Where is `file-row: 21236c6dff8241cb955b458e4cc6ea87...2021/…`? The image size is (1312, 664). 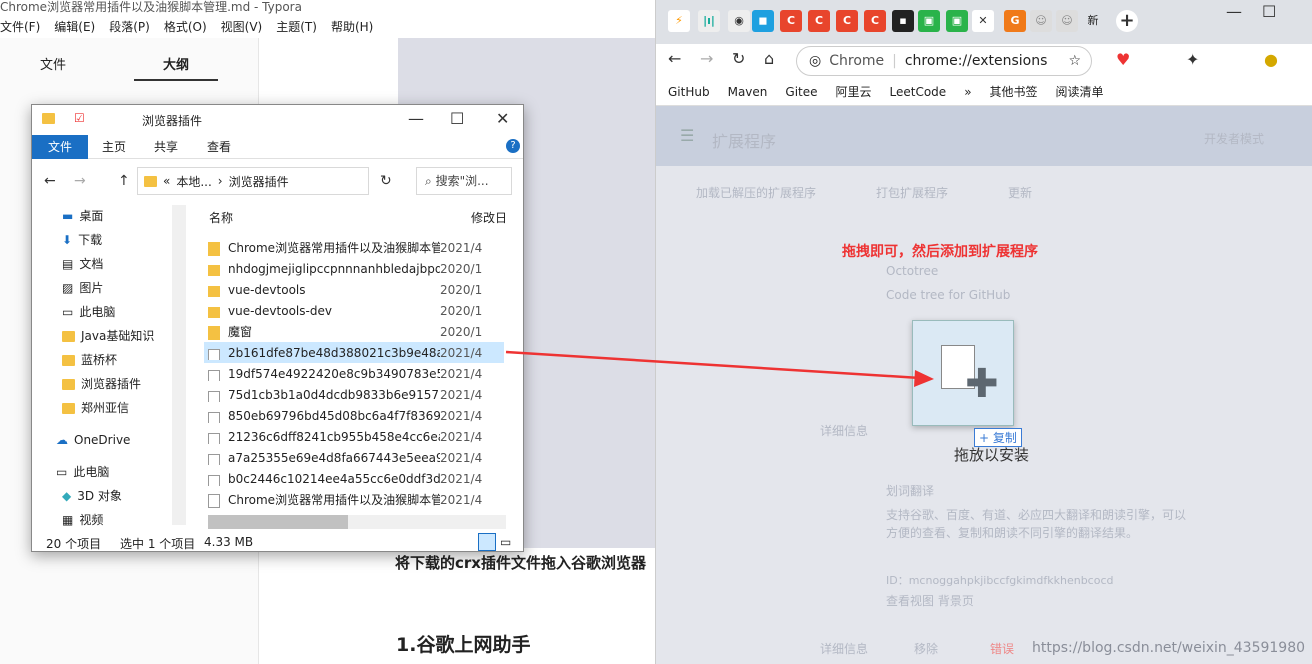 file-row: 21236c6dff8241cb955b458e4cc6ea87...2021/… is located at coordinates (354, 436).